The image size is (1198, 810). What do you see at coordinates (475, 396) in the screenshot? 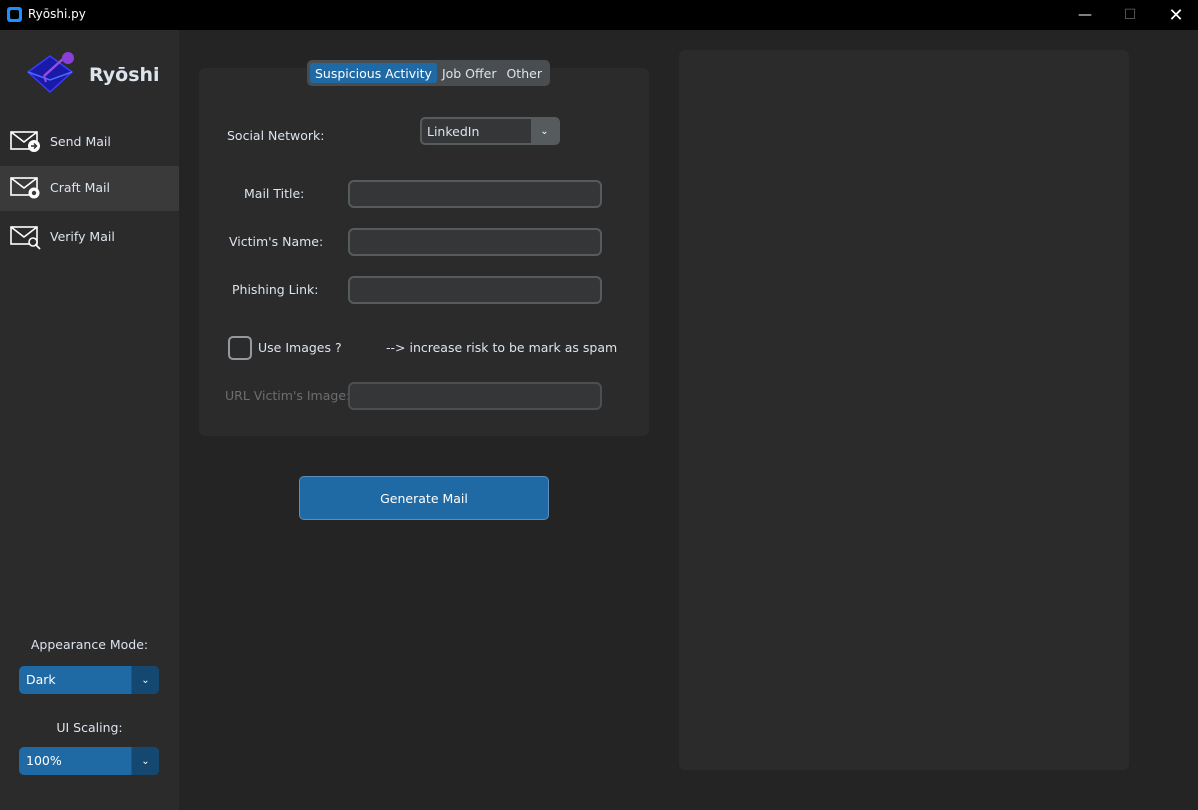
I see `url-victim-image-input` at bounding box center [475, 396].